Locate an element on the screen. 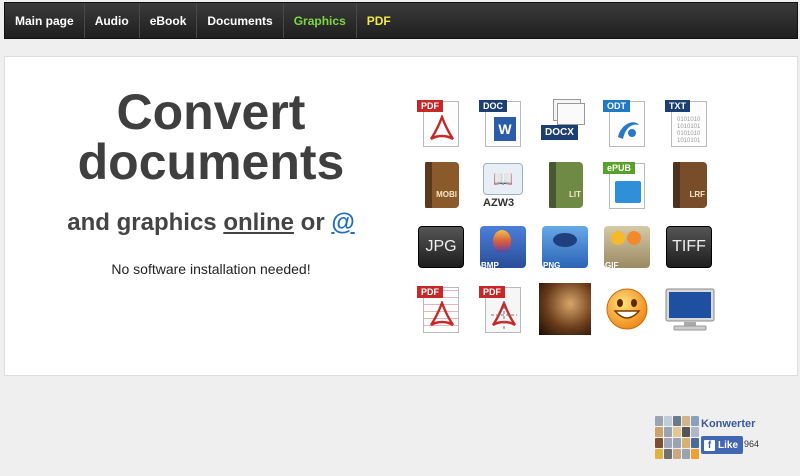 The width and height of the screenshot is (800, 476). smiley-icon is located at coordinates (627, 309).